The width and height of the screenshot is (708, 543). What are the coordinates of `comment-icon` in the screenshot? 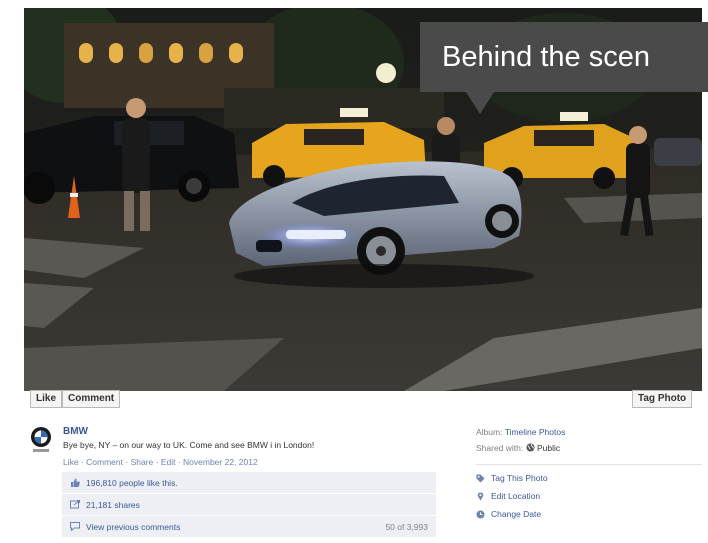 It's located at (75, 526).